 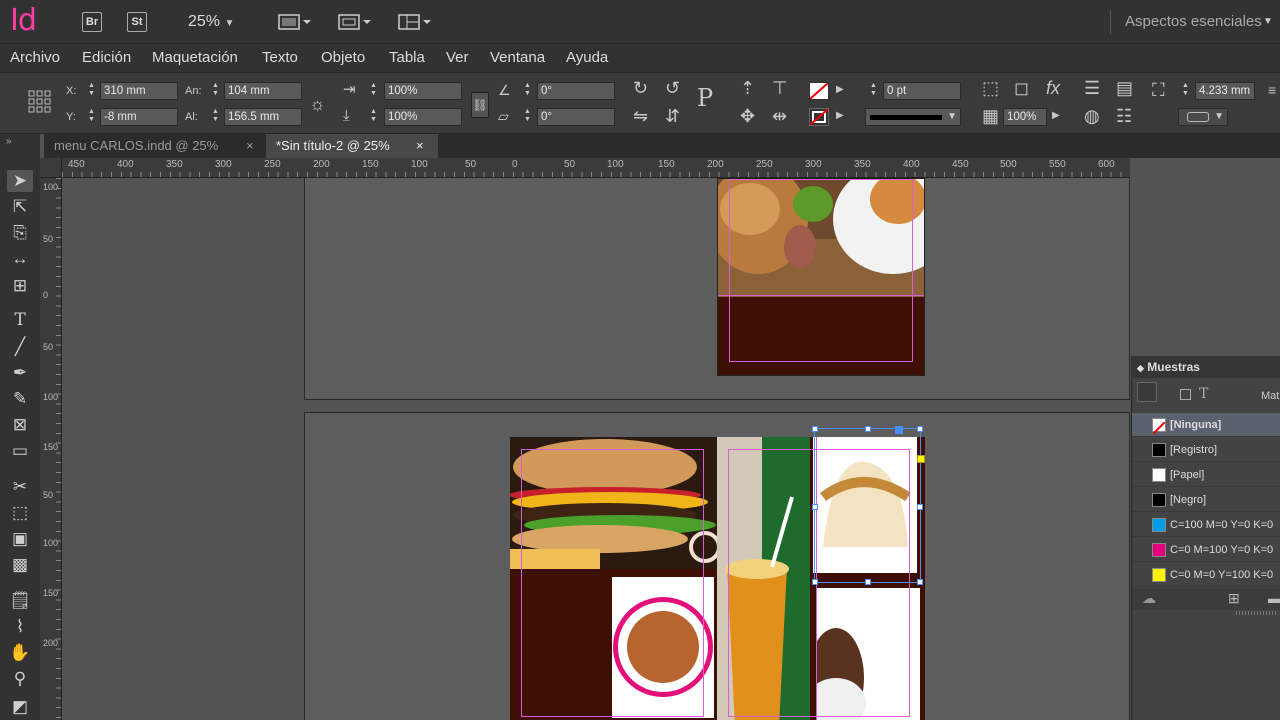 I want to click on selected-frame, so click(x=868, y=505).